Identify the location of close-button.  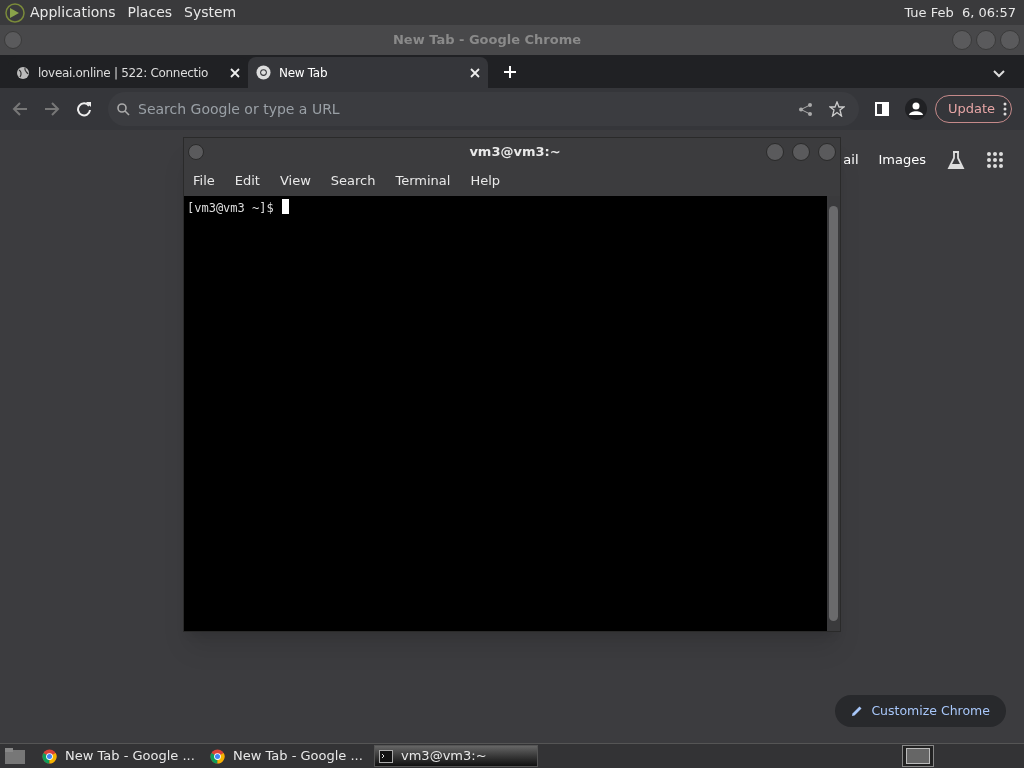
(827, 152).